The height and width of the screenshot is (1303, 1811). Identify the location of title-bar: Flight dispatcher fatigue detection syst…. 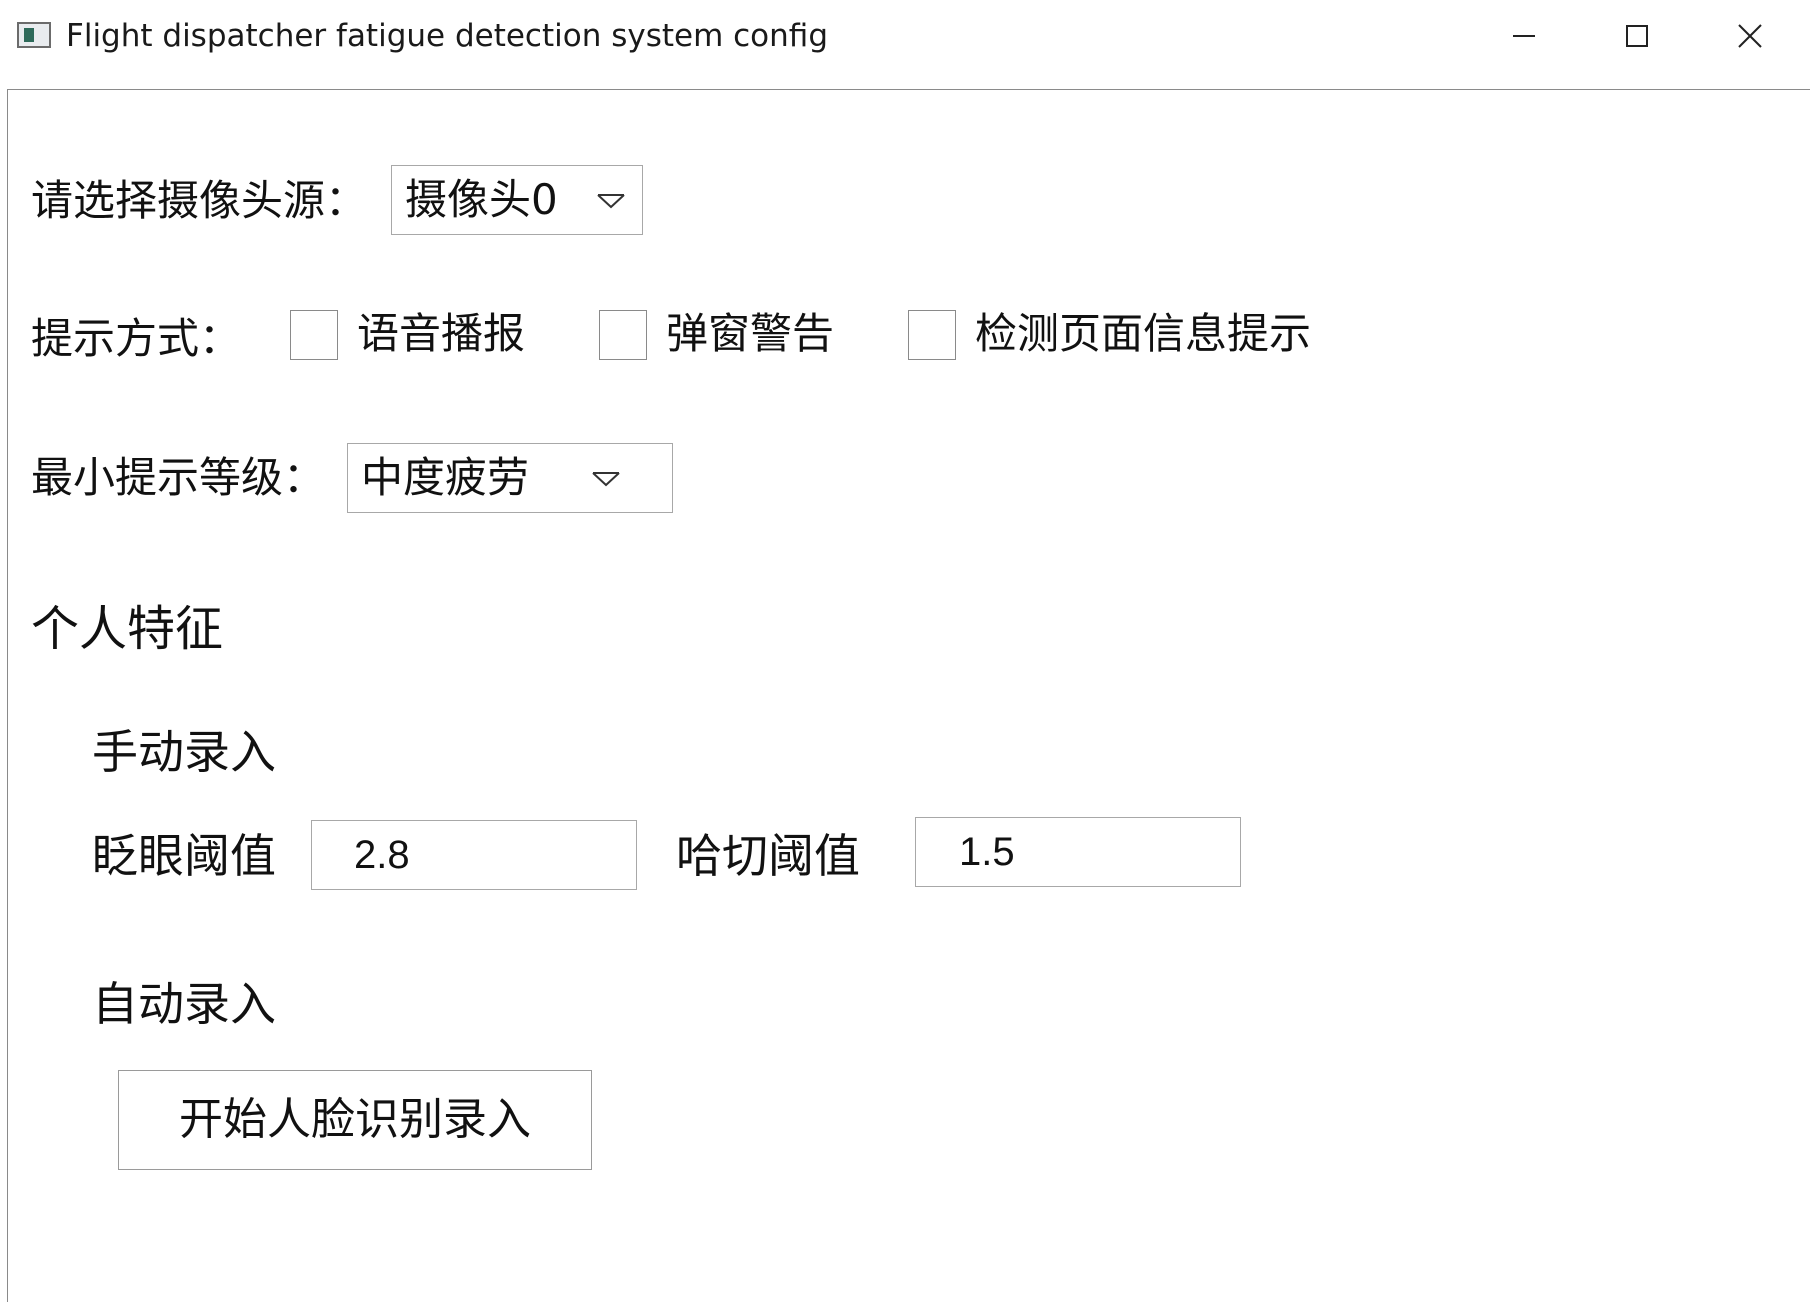
(905, 45).